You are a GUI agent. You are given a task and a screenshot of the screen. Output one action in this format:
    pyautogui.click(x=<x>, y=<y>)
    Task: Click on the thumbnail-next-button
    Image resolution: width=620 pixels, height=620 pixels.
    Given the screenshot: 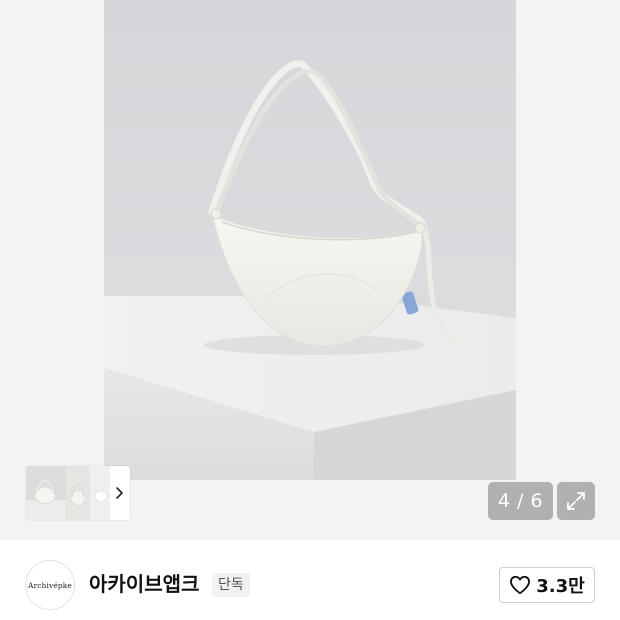 What is the action you would take?
    pyautogui.click(x=119, y=493)
    